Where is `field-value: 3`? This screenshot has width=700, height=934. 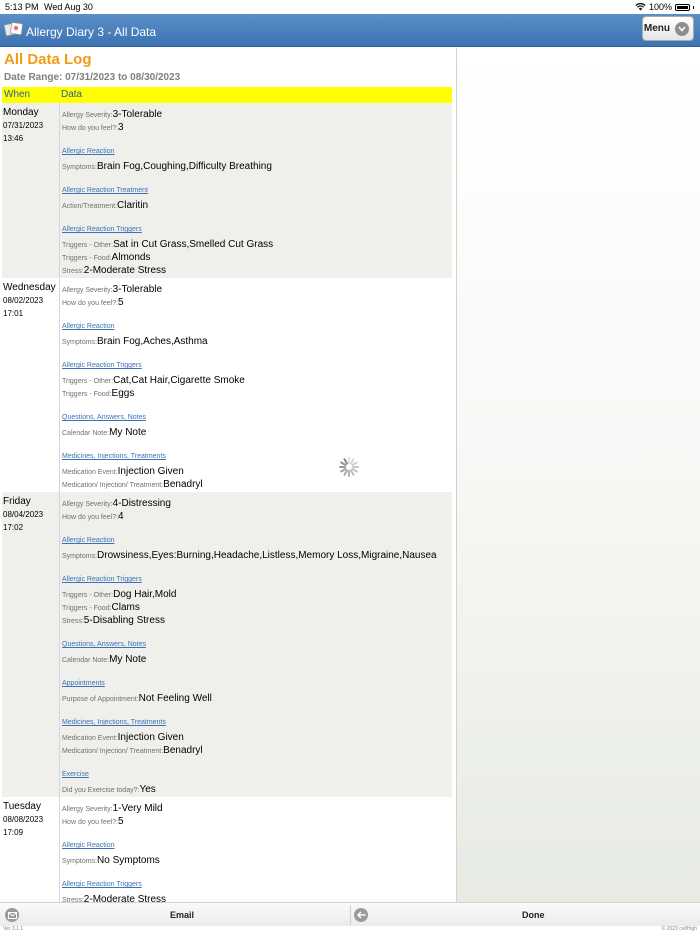 field-value: 3 is located at coordinates (121, 127).